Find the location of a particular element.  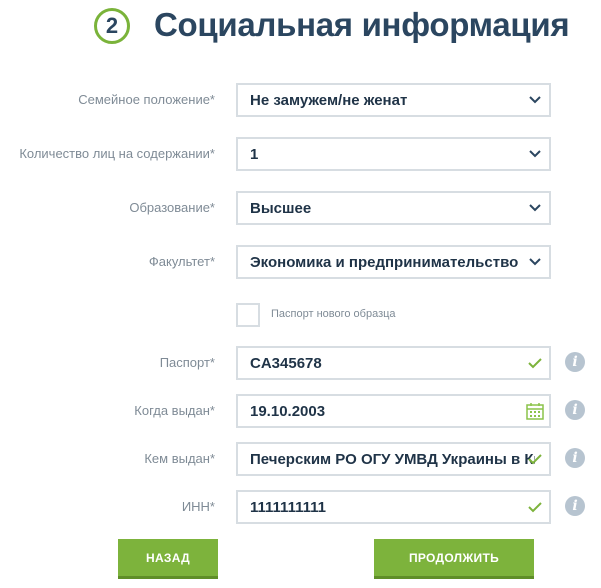

issued-by-info-icon: i is located at coordinates (575, 458).